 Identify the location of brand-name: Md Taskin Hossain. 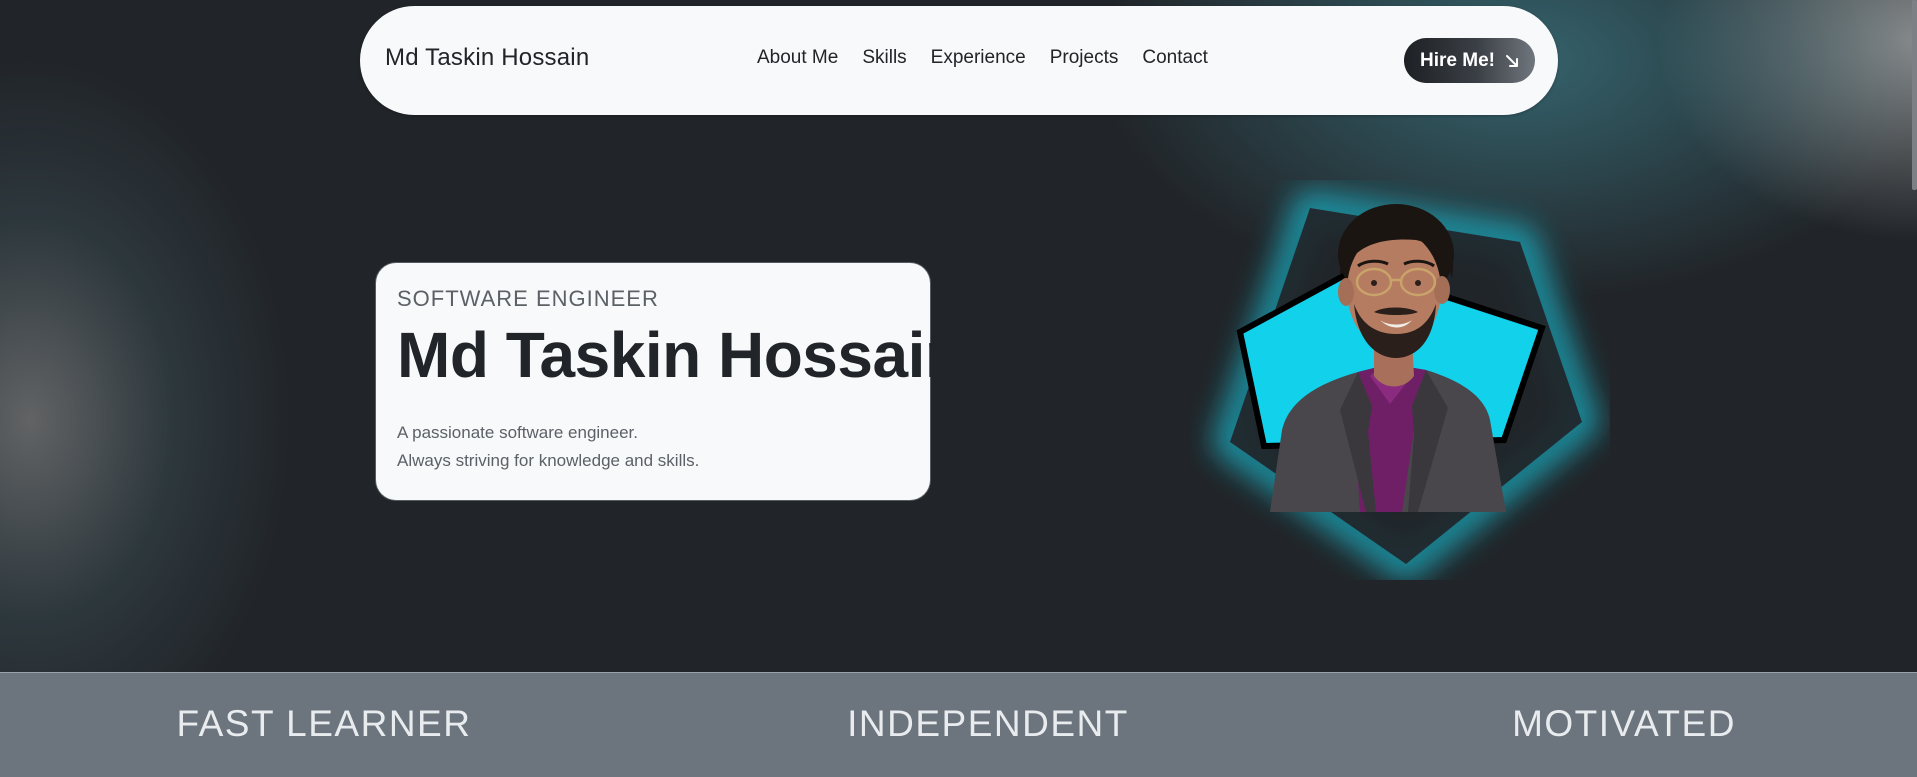
(487, 58).